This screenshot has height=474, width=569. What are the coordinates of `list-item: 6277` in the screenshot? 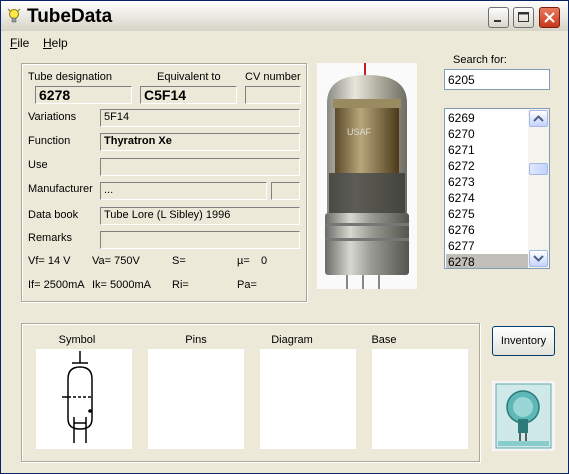 It's located at (489, 246).